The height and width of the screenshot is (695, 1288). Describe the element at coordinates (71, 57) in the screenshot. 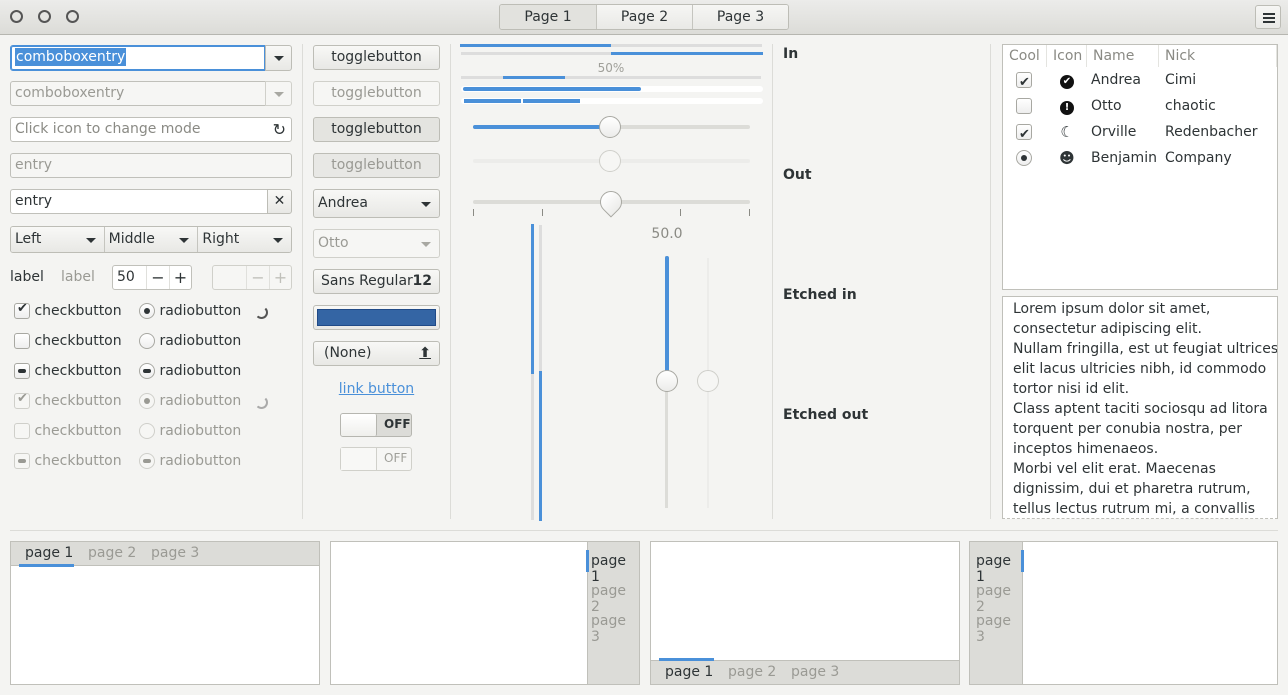

I see `selected-text: comboboxentry` at that location.